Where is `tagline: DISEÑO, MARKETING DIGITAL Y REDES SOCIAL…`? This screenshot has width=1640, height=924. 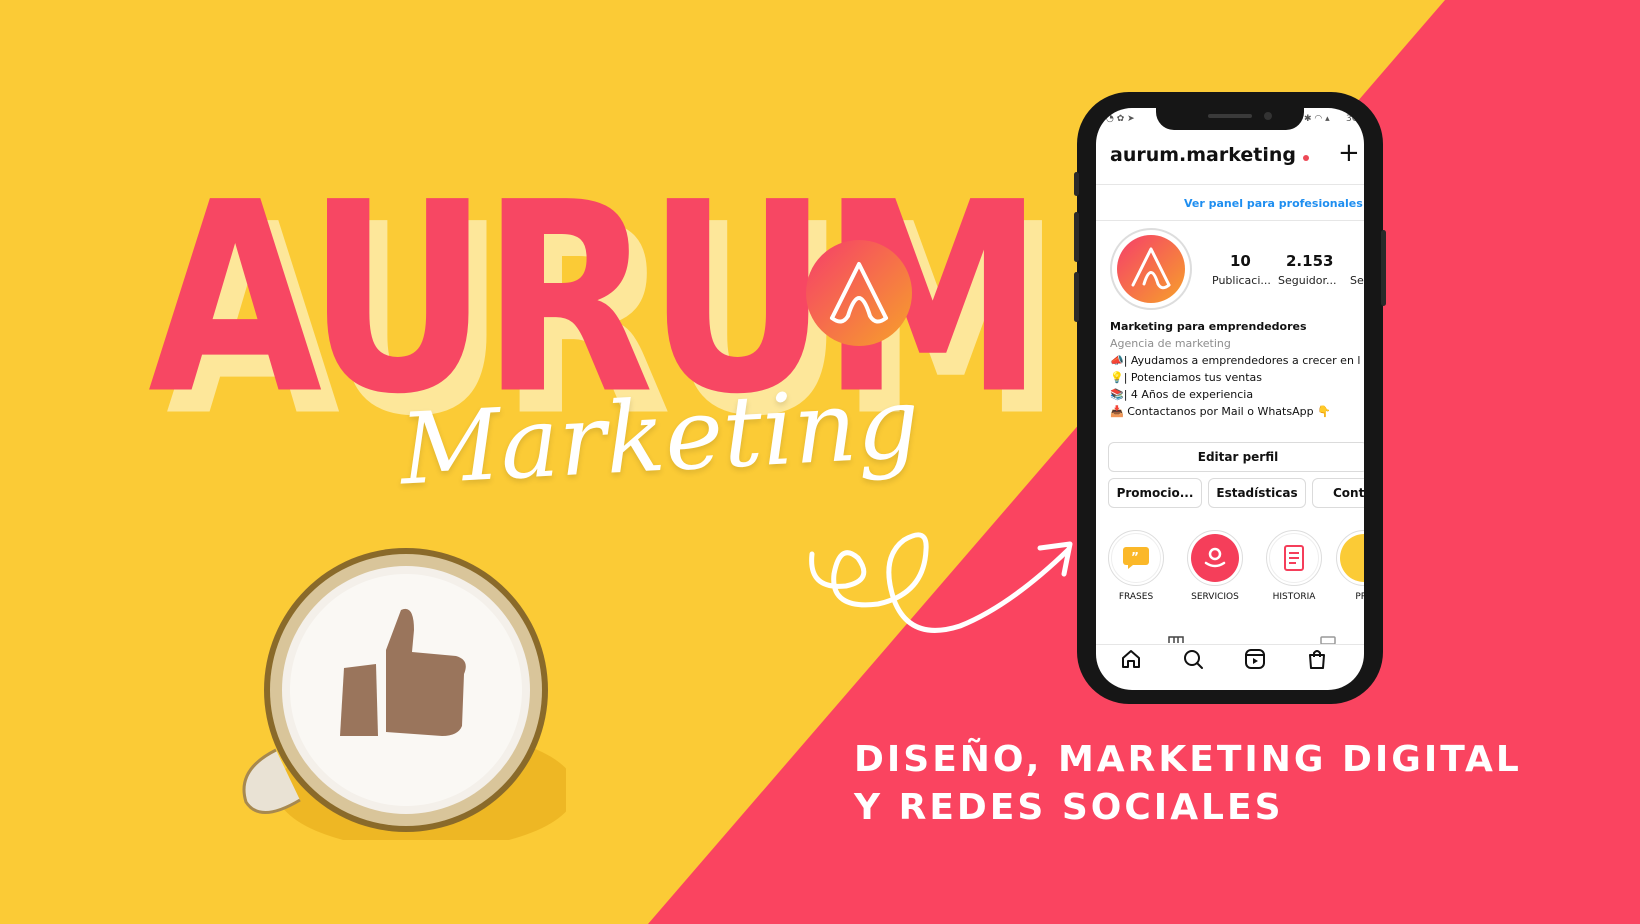 tagline: DISEÑO, MARKETING DIGITAL Y REDES SOCIAL… is located at coordinates (1188, 784).